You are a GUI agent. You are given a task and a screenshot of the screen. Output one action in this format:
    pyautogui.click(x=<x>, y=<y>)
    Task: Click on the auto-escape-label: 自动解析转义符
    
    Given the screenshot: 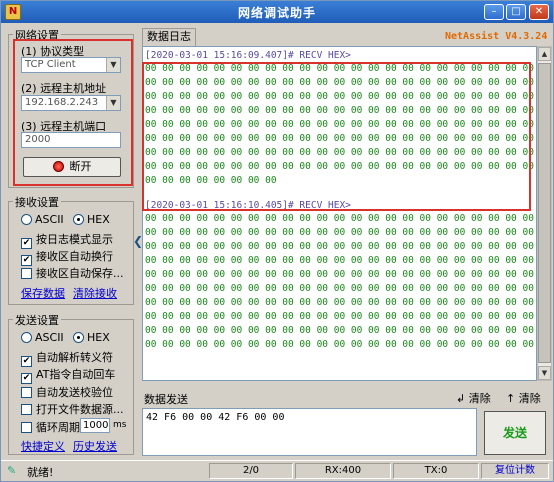 What is the action you would take?
    pyautogui.click(x=74, y=357)
    